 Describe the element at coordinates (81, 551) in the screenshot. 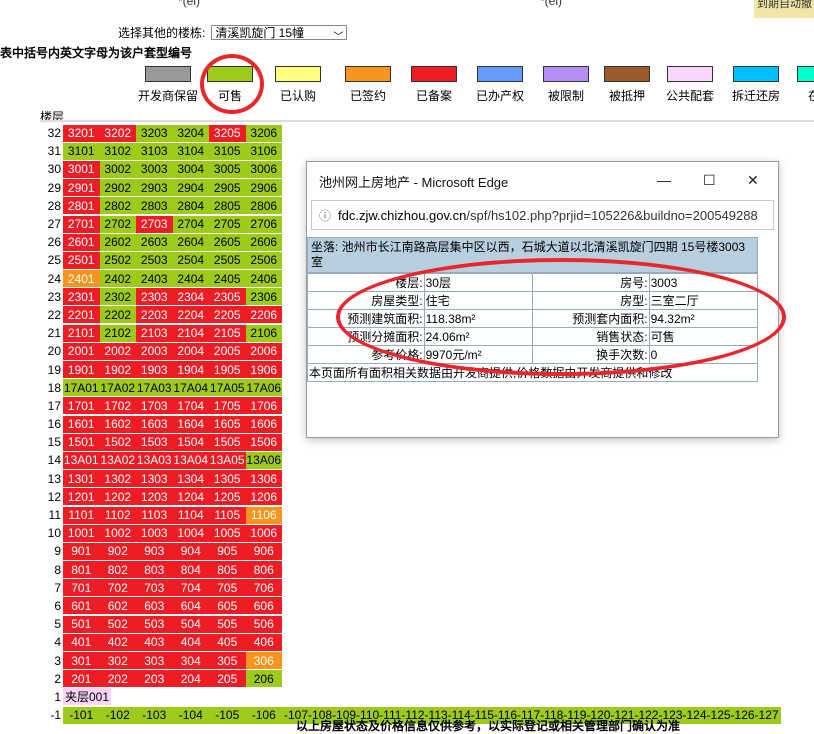

I see `unit-cell: 901` at that location.